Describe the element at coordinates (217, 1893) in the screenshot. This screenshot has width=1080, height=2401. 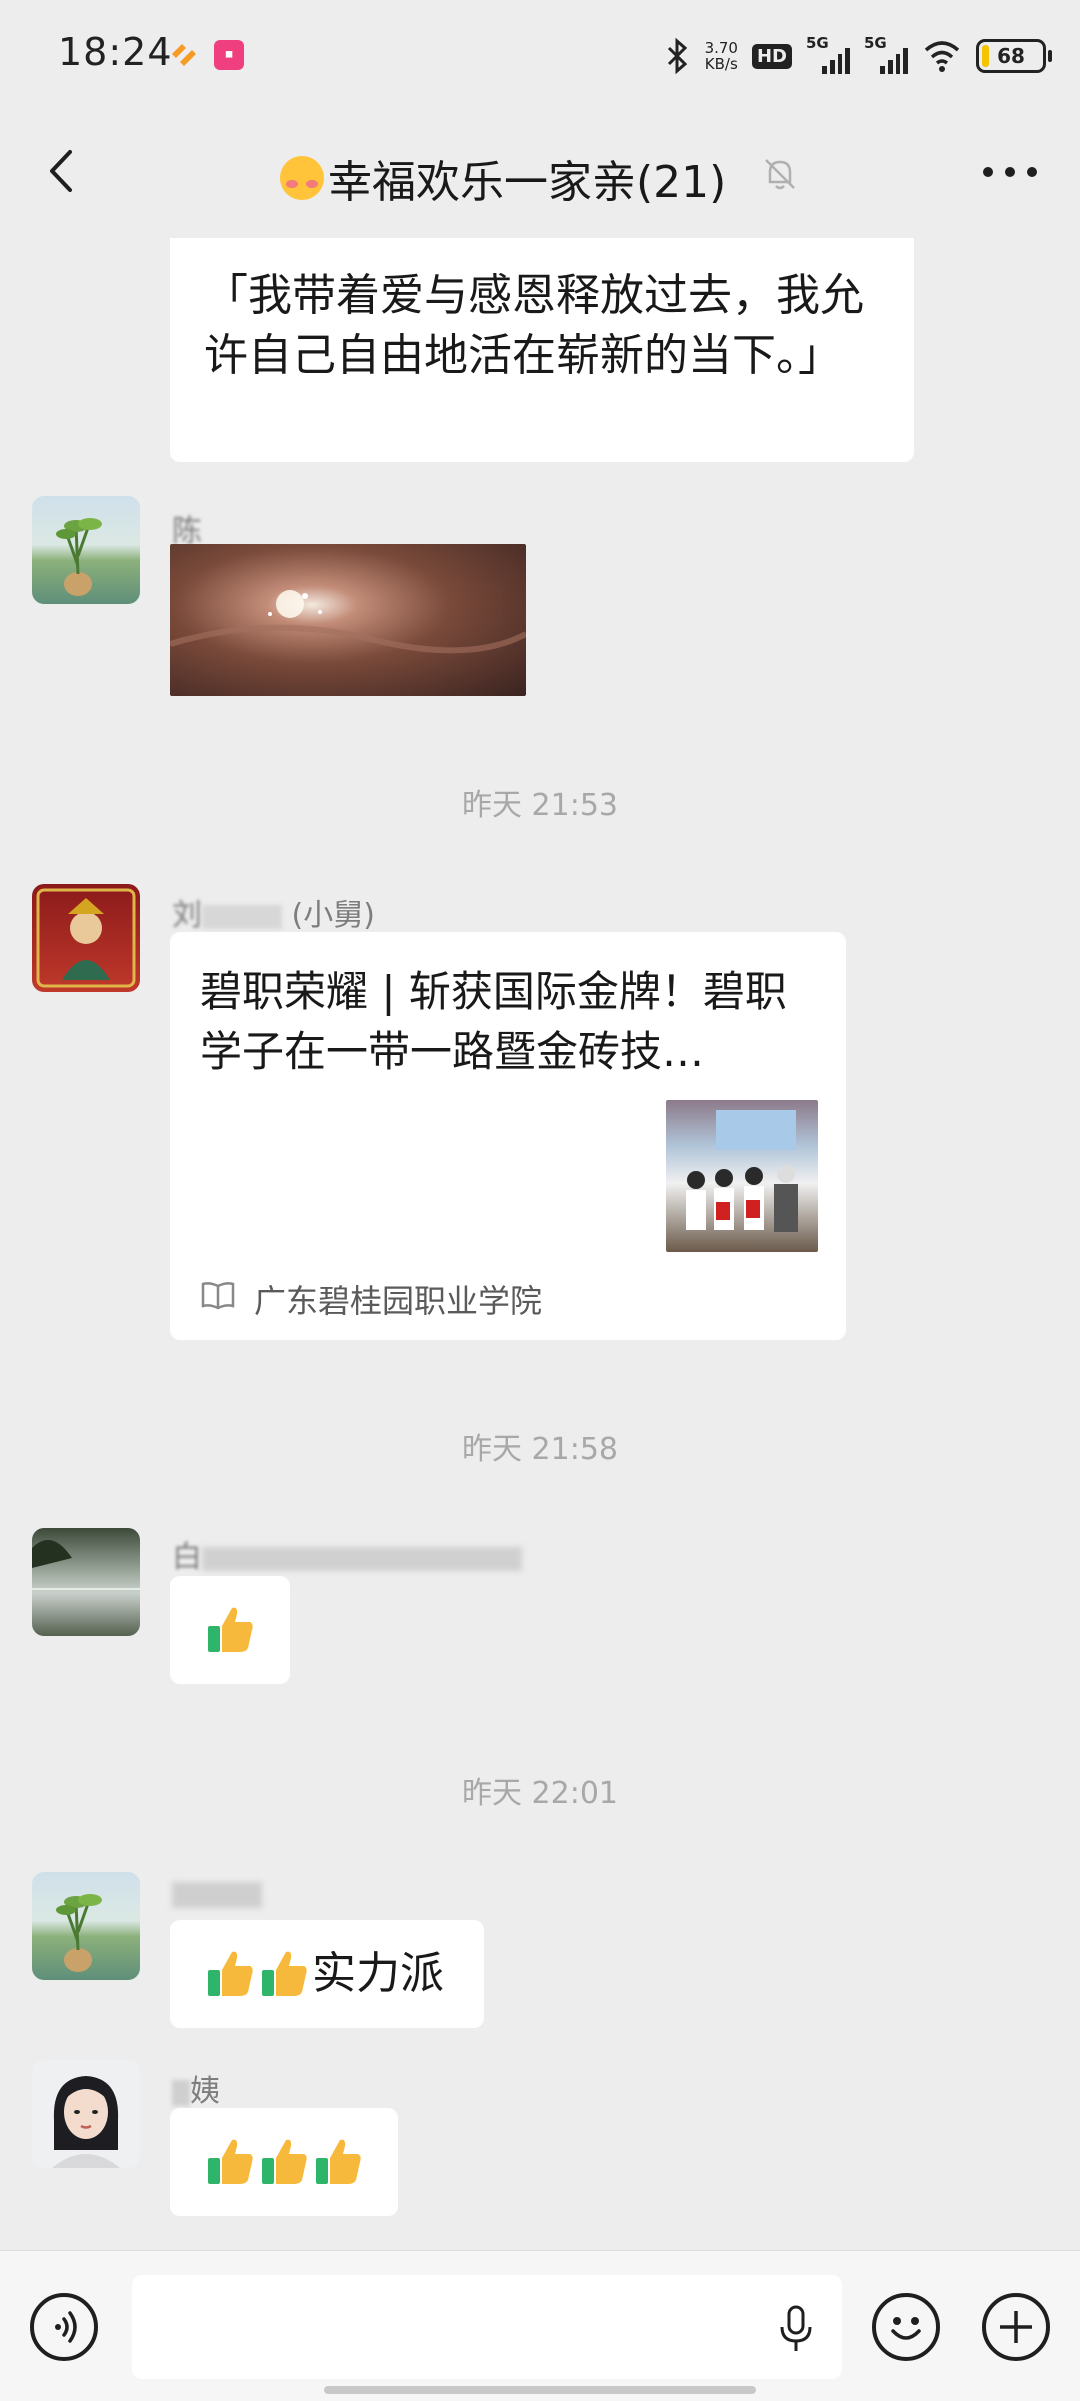
I see `sender-name` at that location.